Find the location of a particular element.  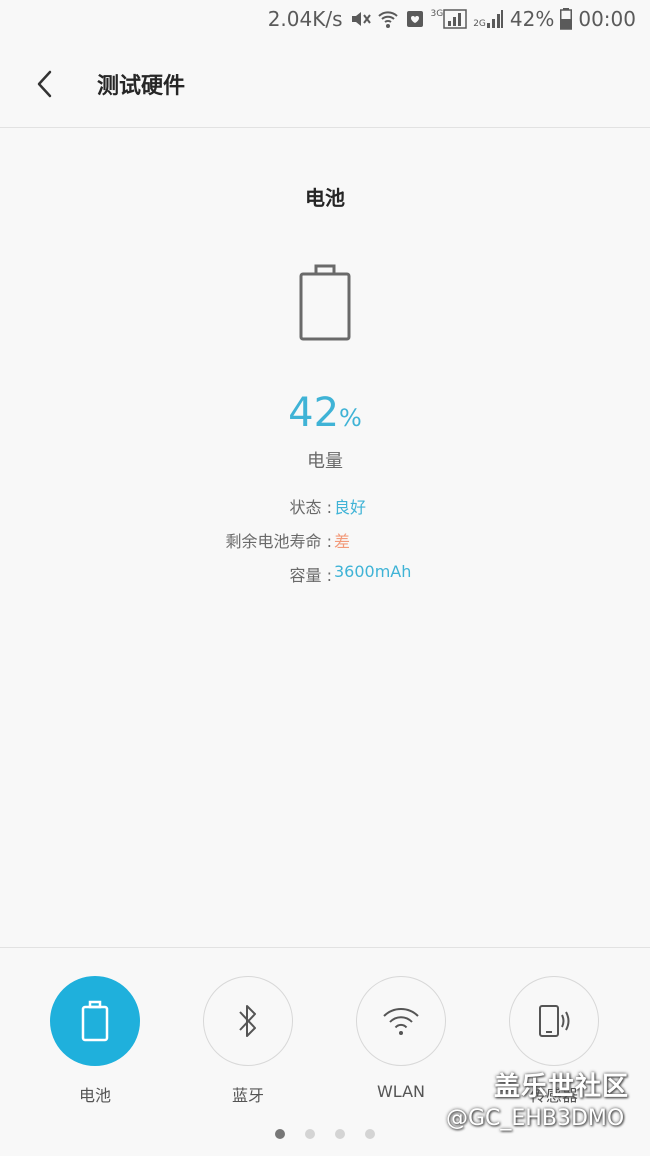

capacity-row: 容量 : 3600mAh is located at coordinates (325, 574).